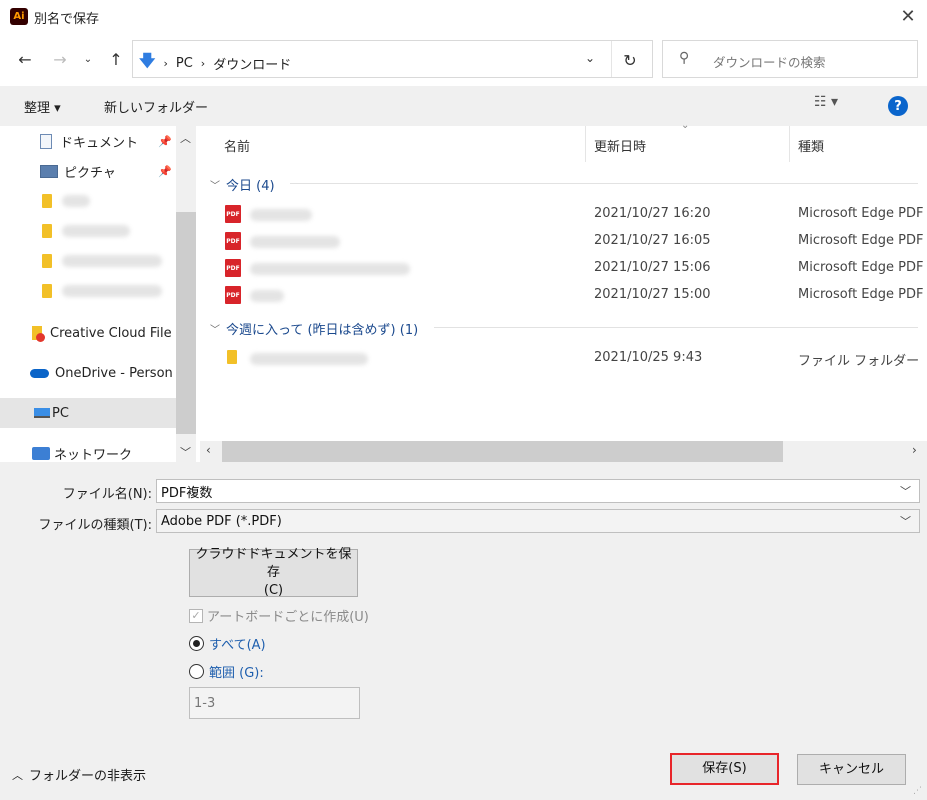 Image resolution: width=927 pixels, height=800 pixels. Describe the element at coordinates (185, 452) in the screenshot. I see `scroll-down-chevron-icon: ﹀` at that location.